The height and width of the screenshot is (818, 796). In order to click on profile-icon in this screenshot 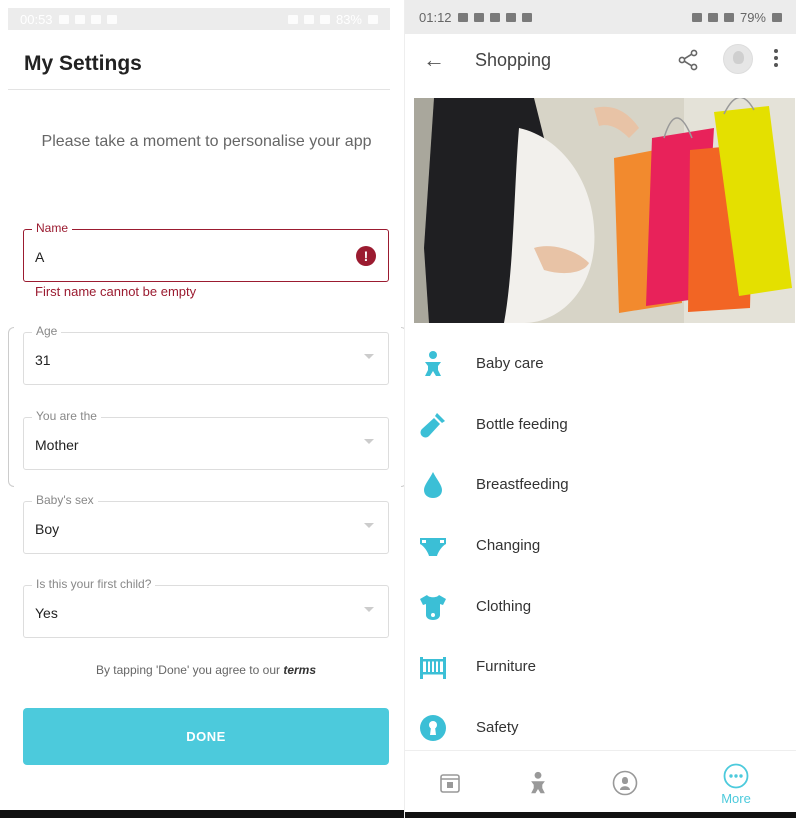, I will do `click(625, 783)`.